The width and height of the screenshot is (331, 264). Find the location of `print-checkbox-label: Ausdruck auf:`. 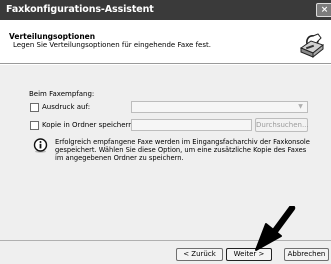

print-checkbox-label: Ausdruck auf: is located at coordinates (66, 107).